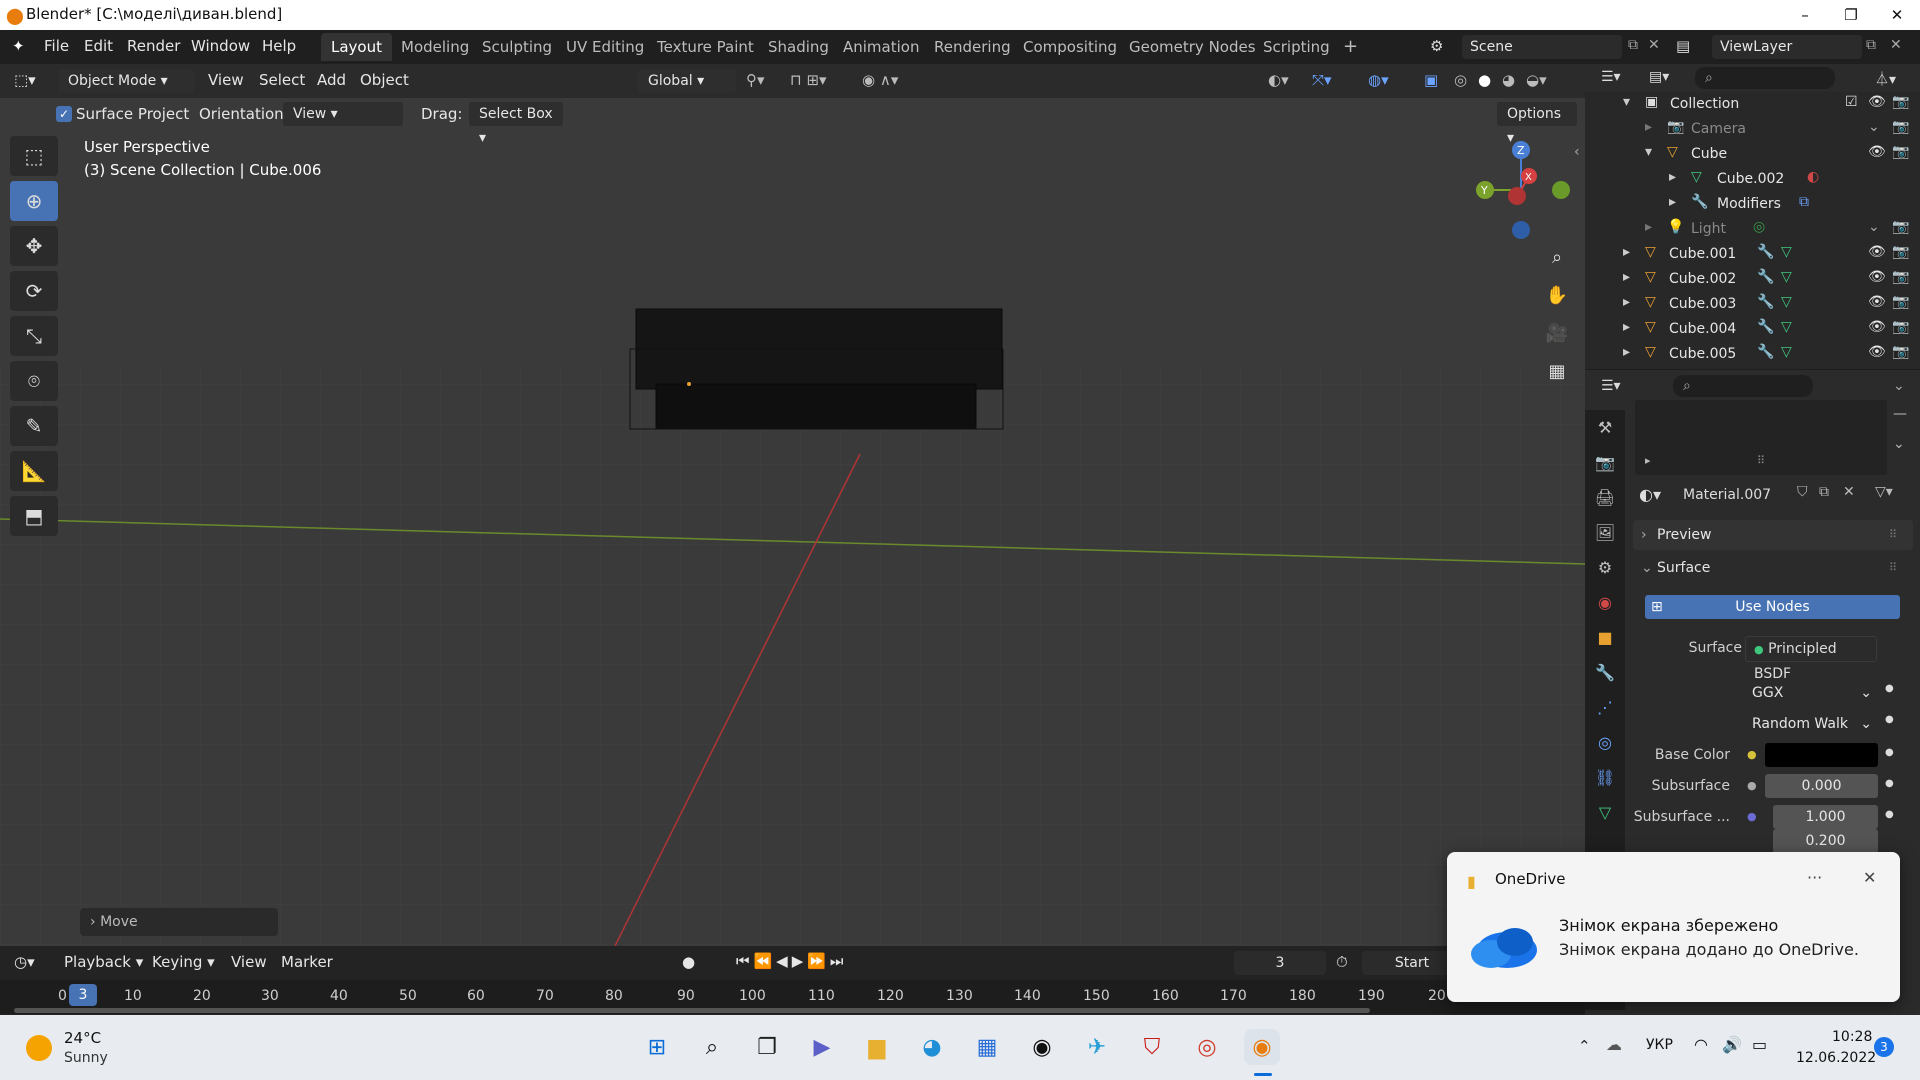  Describe the element at coordinates (1761, 437) in the screenshot. I see `material-slot-list: ▸ ⠿` at that location.